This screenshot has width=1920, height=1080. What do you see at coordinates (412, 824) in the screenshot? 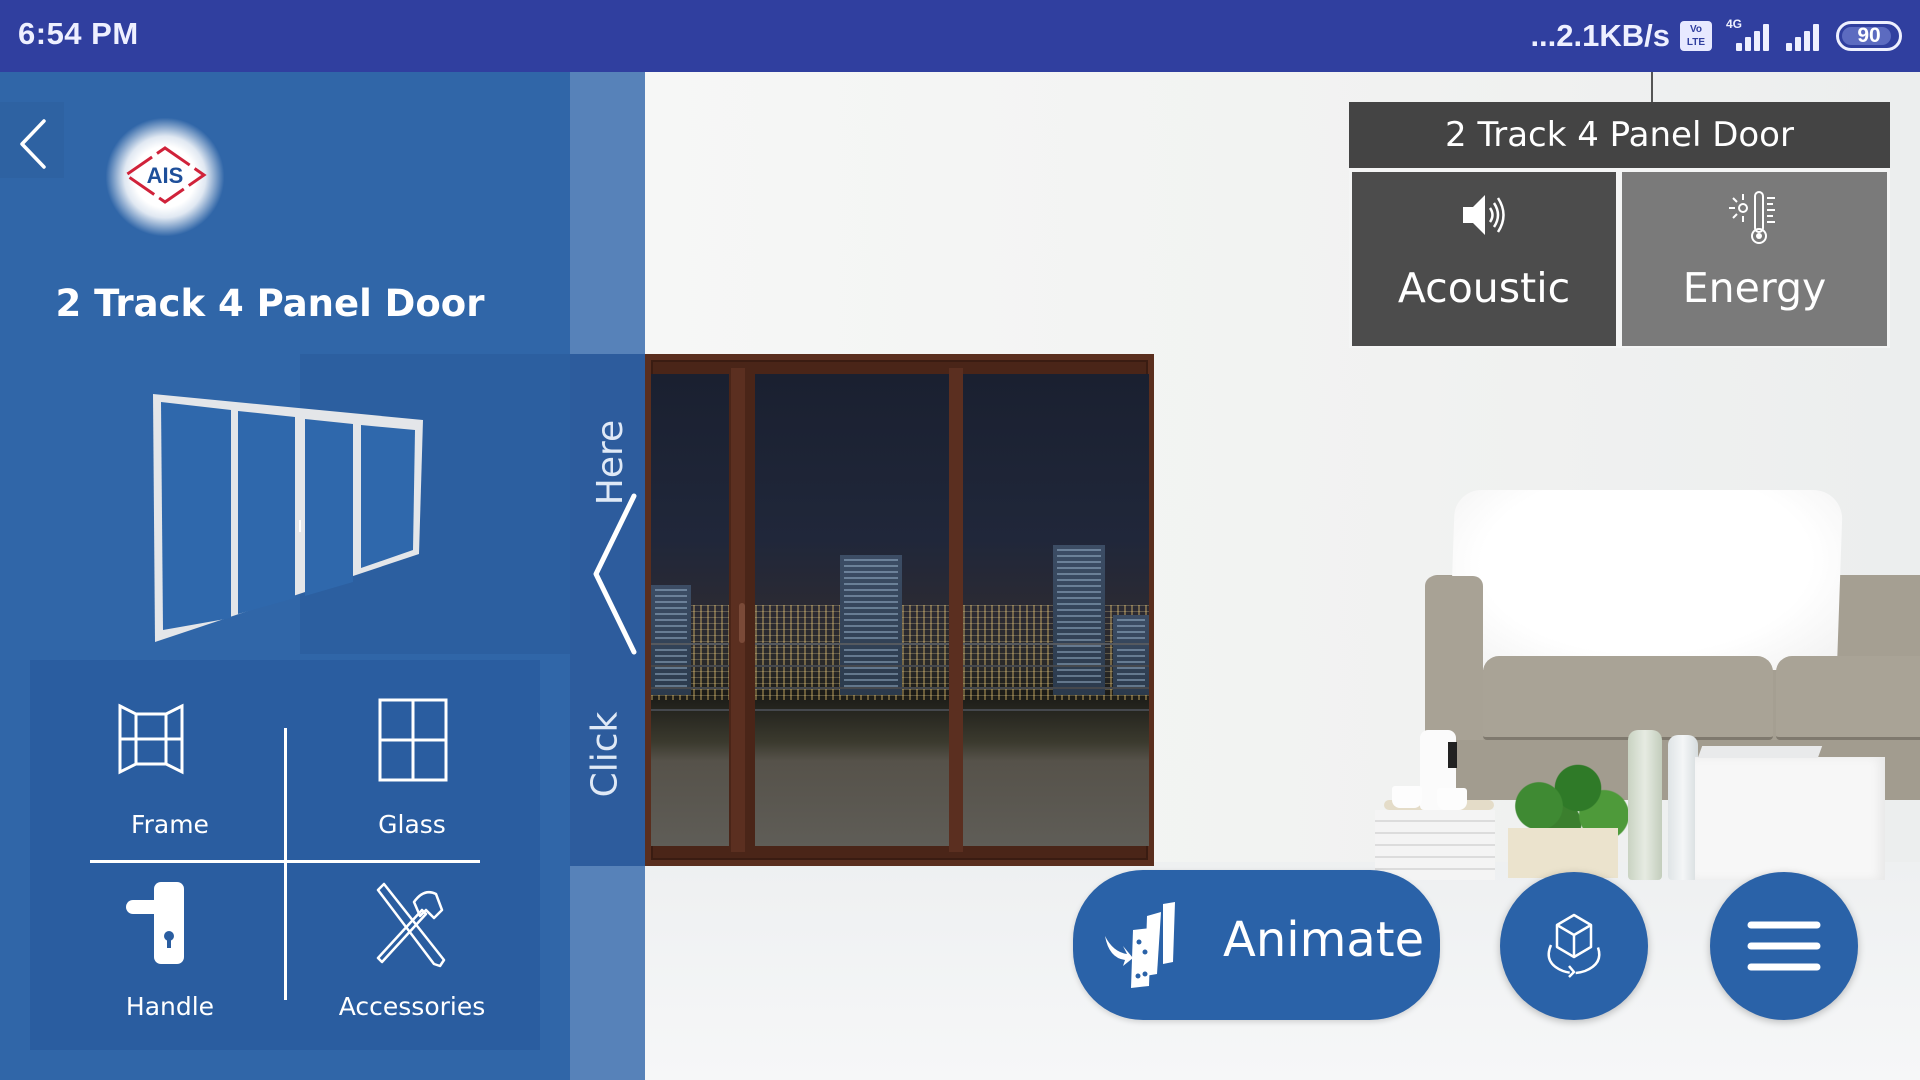
I see `option-glass-label: Glass` at bounding box center [412, 824].